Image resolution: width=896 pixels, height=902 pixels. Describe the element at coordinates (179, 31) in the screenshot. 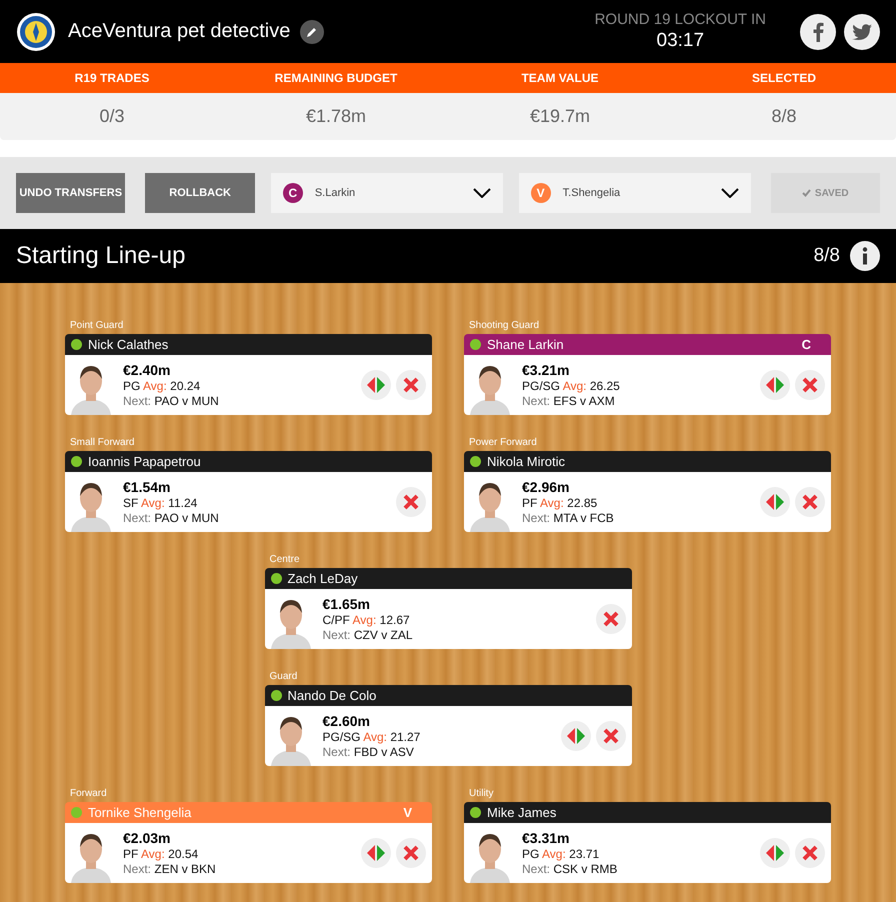

I see `team-name: AceVentura pet detective` at that location.